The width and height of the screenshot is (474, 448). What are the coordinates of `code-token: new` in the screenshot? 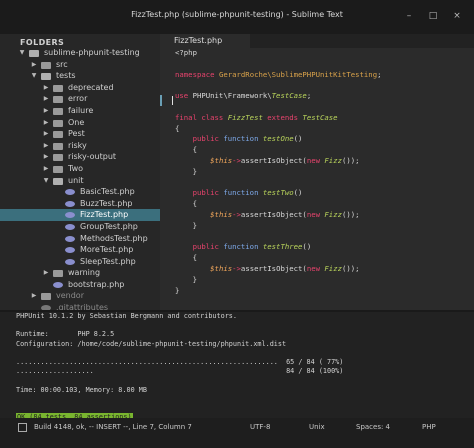 It's located at (315, 268).